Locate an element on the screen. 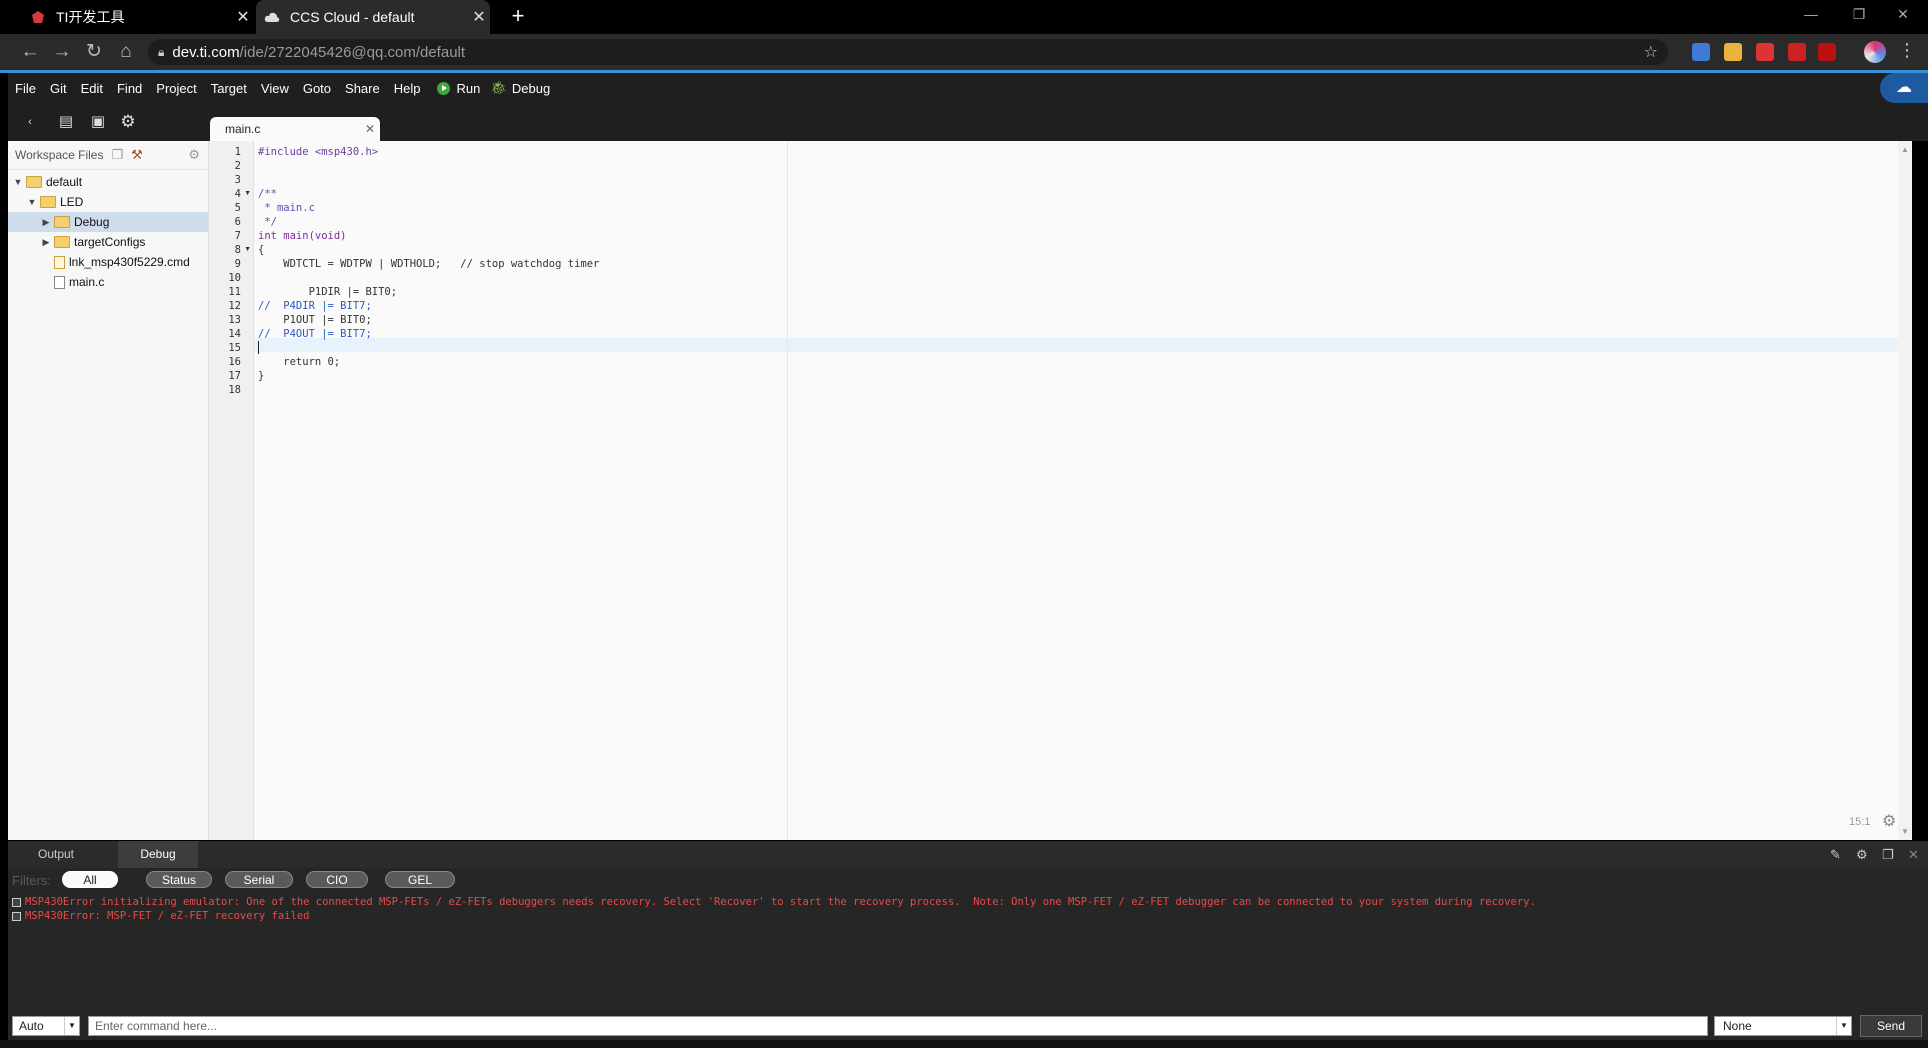 The height and width of the screenshot is (1048, 1928). code-line: int main(void) is located at coordinates (302, 236).